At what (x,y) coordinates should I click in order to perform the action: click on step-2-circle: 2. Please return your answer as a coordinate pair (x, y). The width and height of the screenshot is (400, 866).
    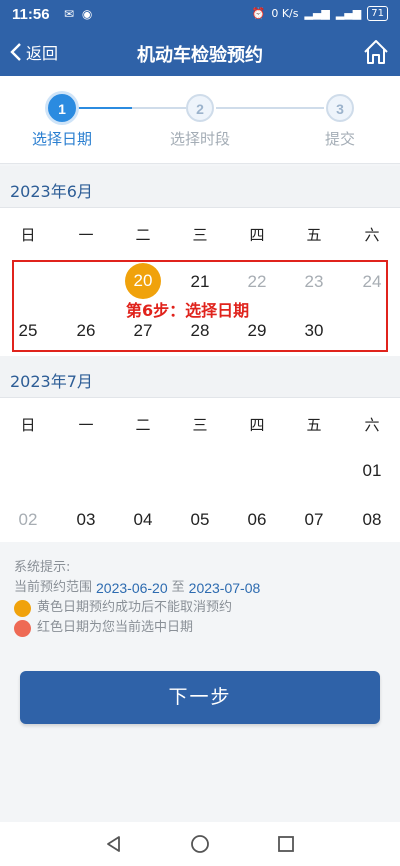
    Looking at the image, I should click on (200, 108).